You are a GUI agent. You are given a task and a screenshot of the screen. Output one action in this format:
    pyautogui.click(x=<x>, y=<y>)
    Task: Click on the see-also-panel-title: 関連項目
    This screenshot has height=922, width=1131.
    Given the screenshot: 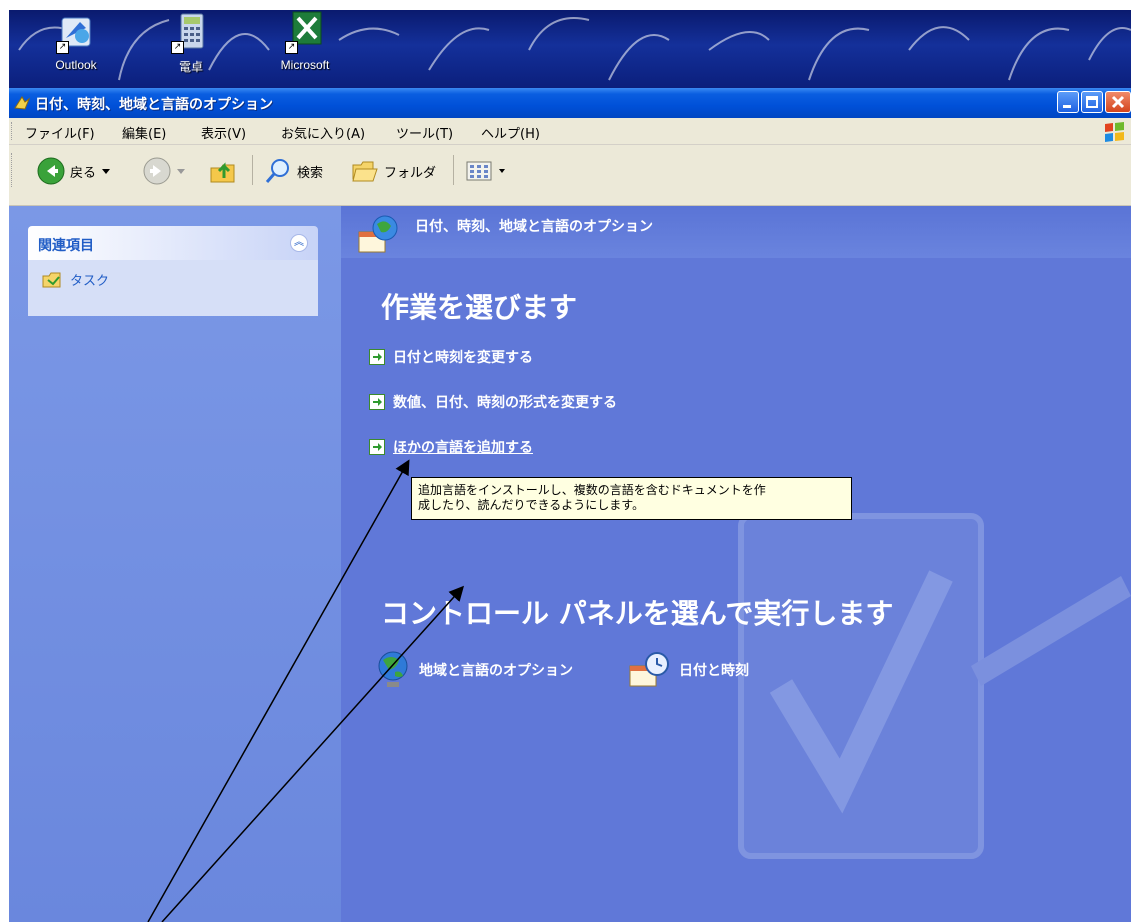 What is the action you would take?
    pyautogui.click(x=66, y=246)
    